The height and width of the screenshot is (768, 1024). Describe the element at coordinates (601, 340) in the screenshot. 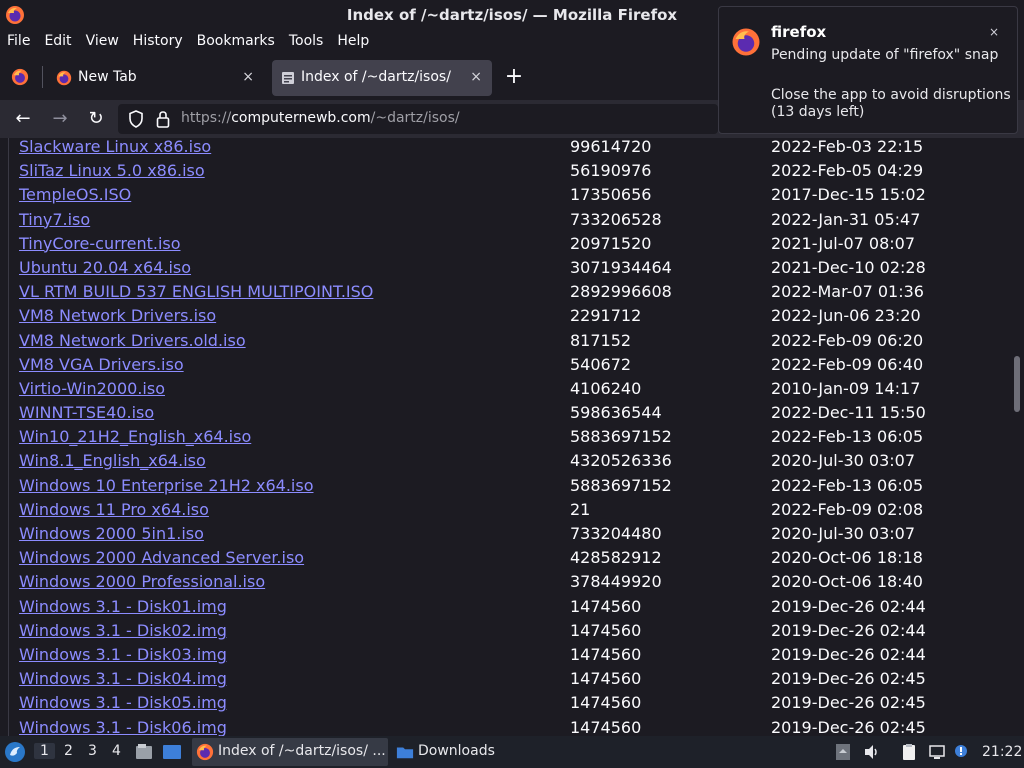

I see `file-size: 817152` at that location.